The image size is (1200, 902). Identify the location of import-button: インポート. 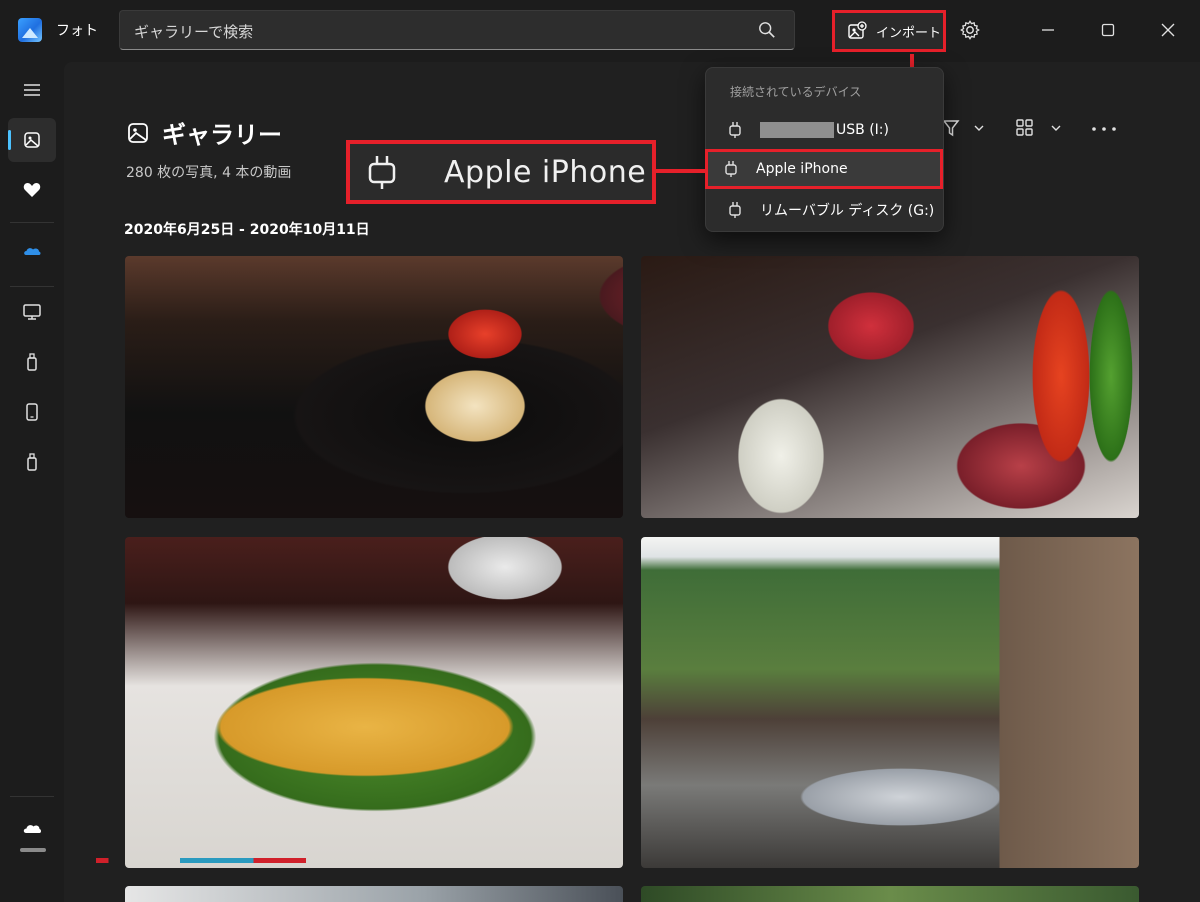
(889, 31).